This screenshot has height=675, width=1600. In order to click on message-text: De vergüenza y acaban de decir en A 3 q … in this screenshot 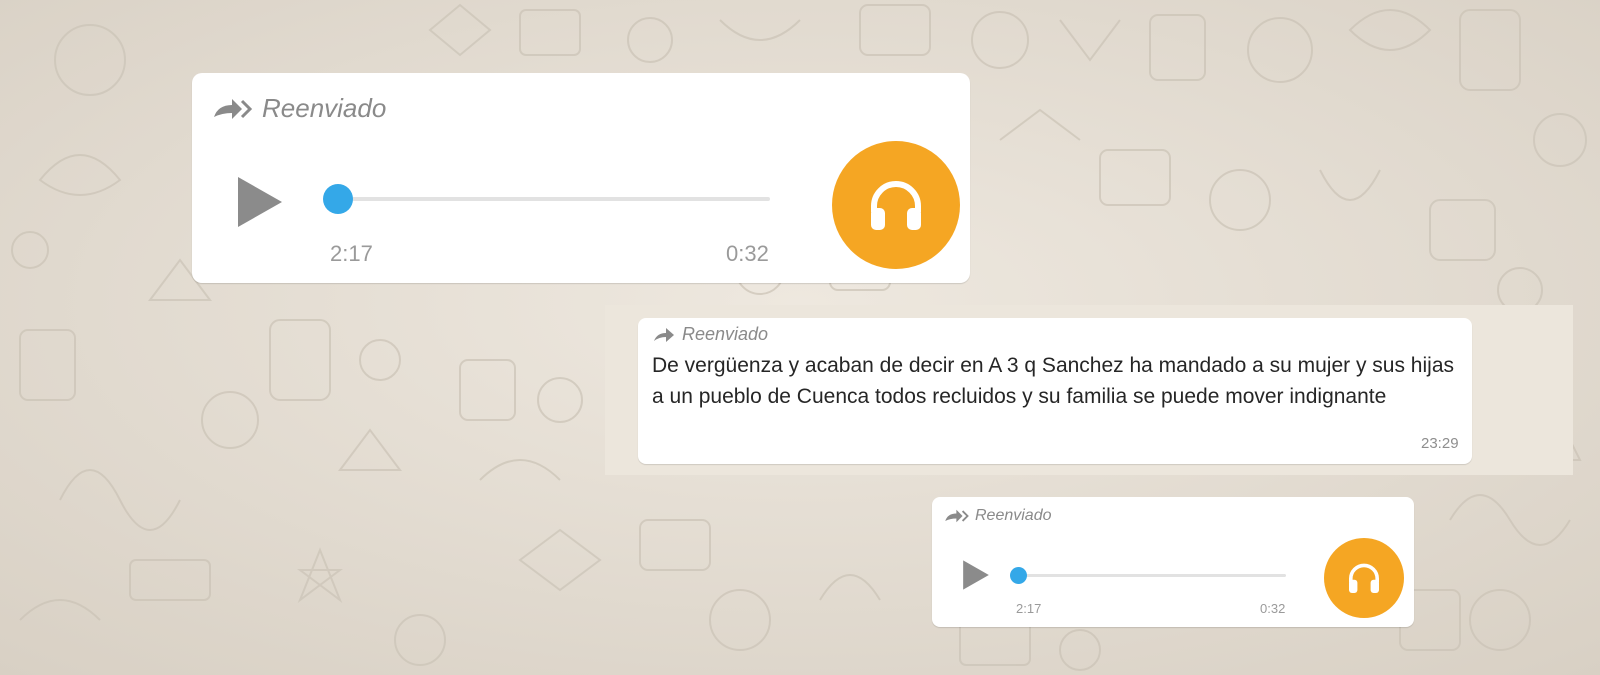, I will do `click(1053, 381)`.